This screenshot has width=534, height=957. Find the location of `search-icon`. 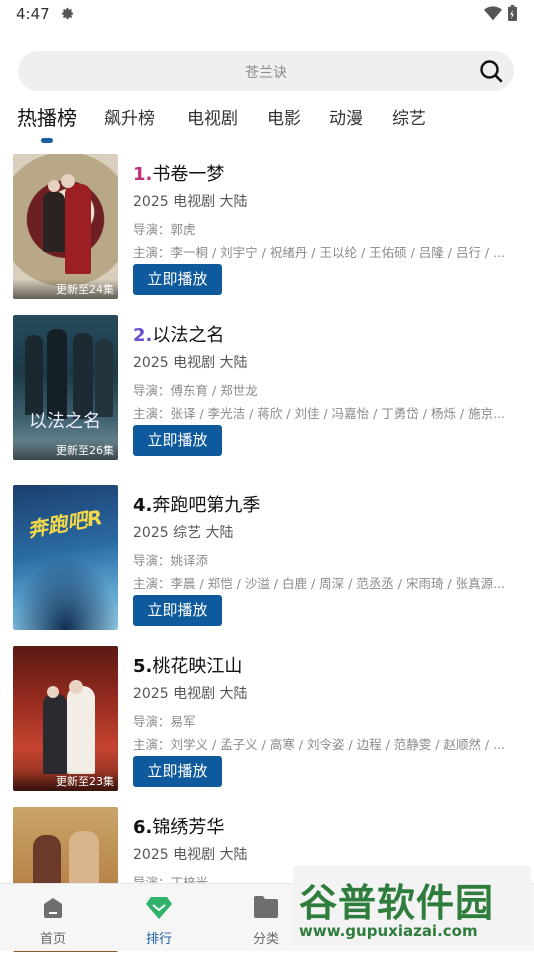

search-icon is located at coordinates (491, 71).